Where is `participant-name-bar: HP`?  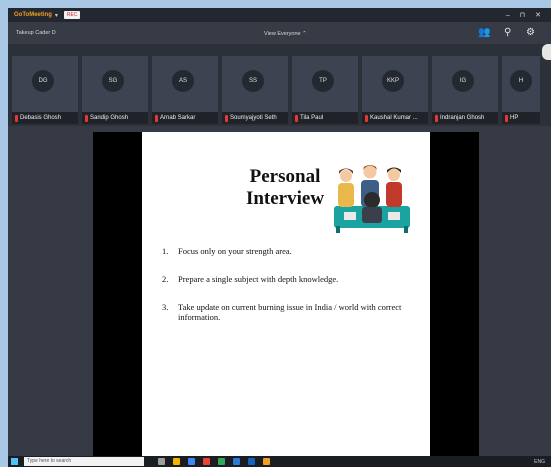 participant-name-bar: HP is located at coordinates (521, 118).